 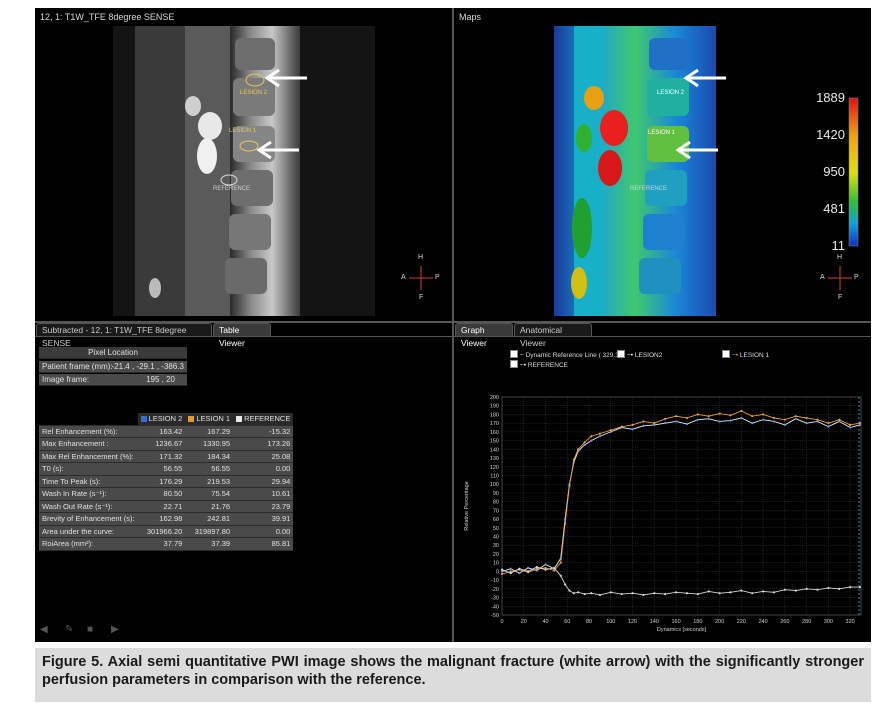 What do you see at coordinates (161, 469) in the screenshot?
I see `parameter-value: 56.55` at bounding box center [161, 469].